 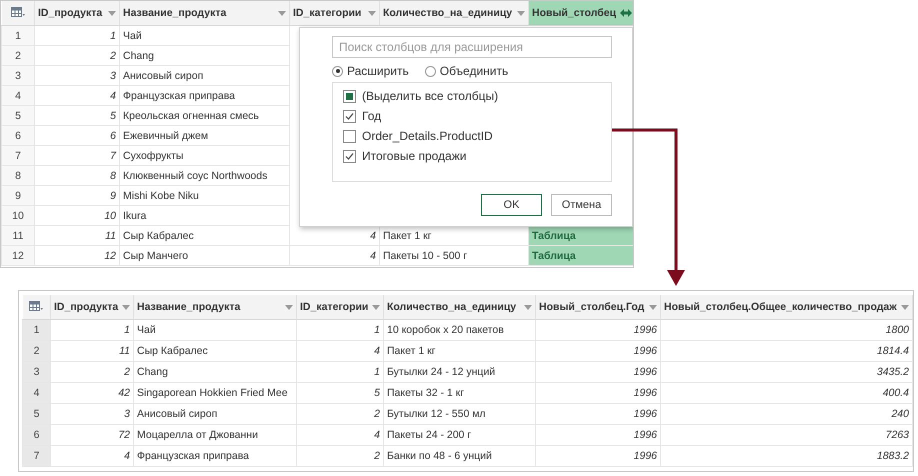 What do you see at coordinates (18, 256) in the screenshot?
I see `row-number: 12` at bounding box center [18, 256].